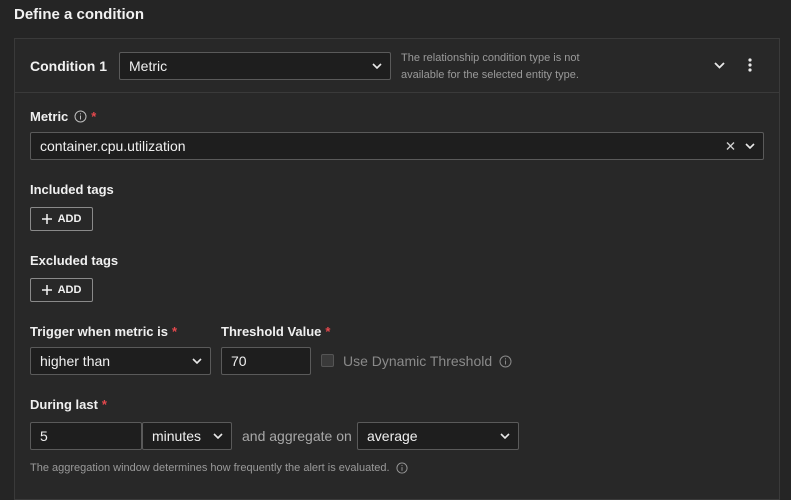 This screenshot has height=500, width=791. Describe the element at coordinates (438, 436) in the screenshot. I see `aggregate-select: average` at that location.